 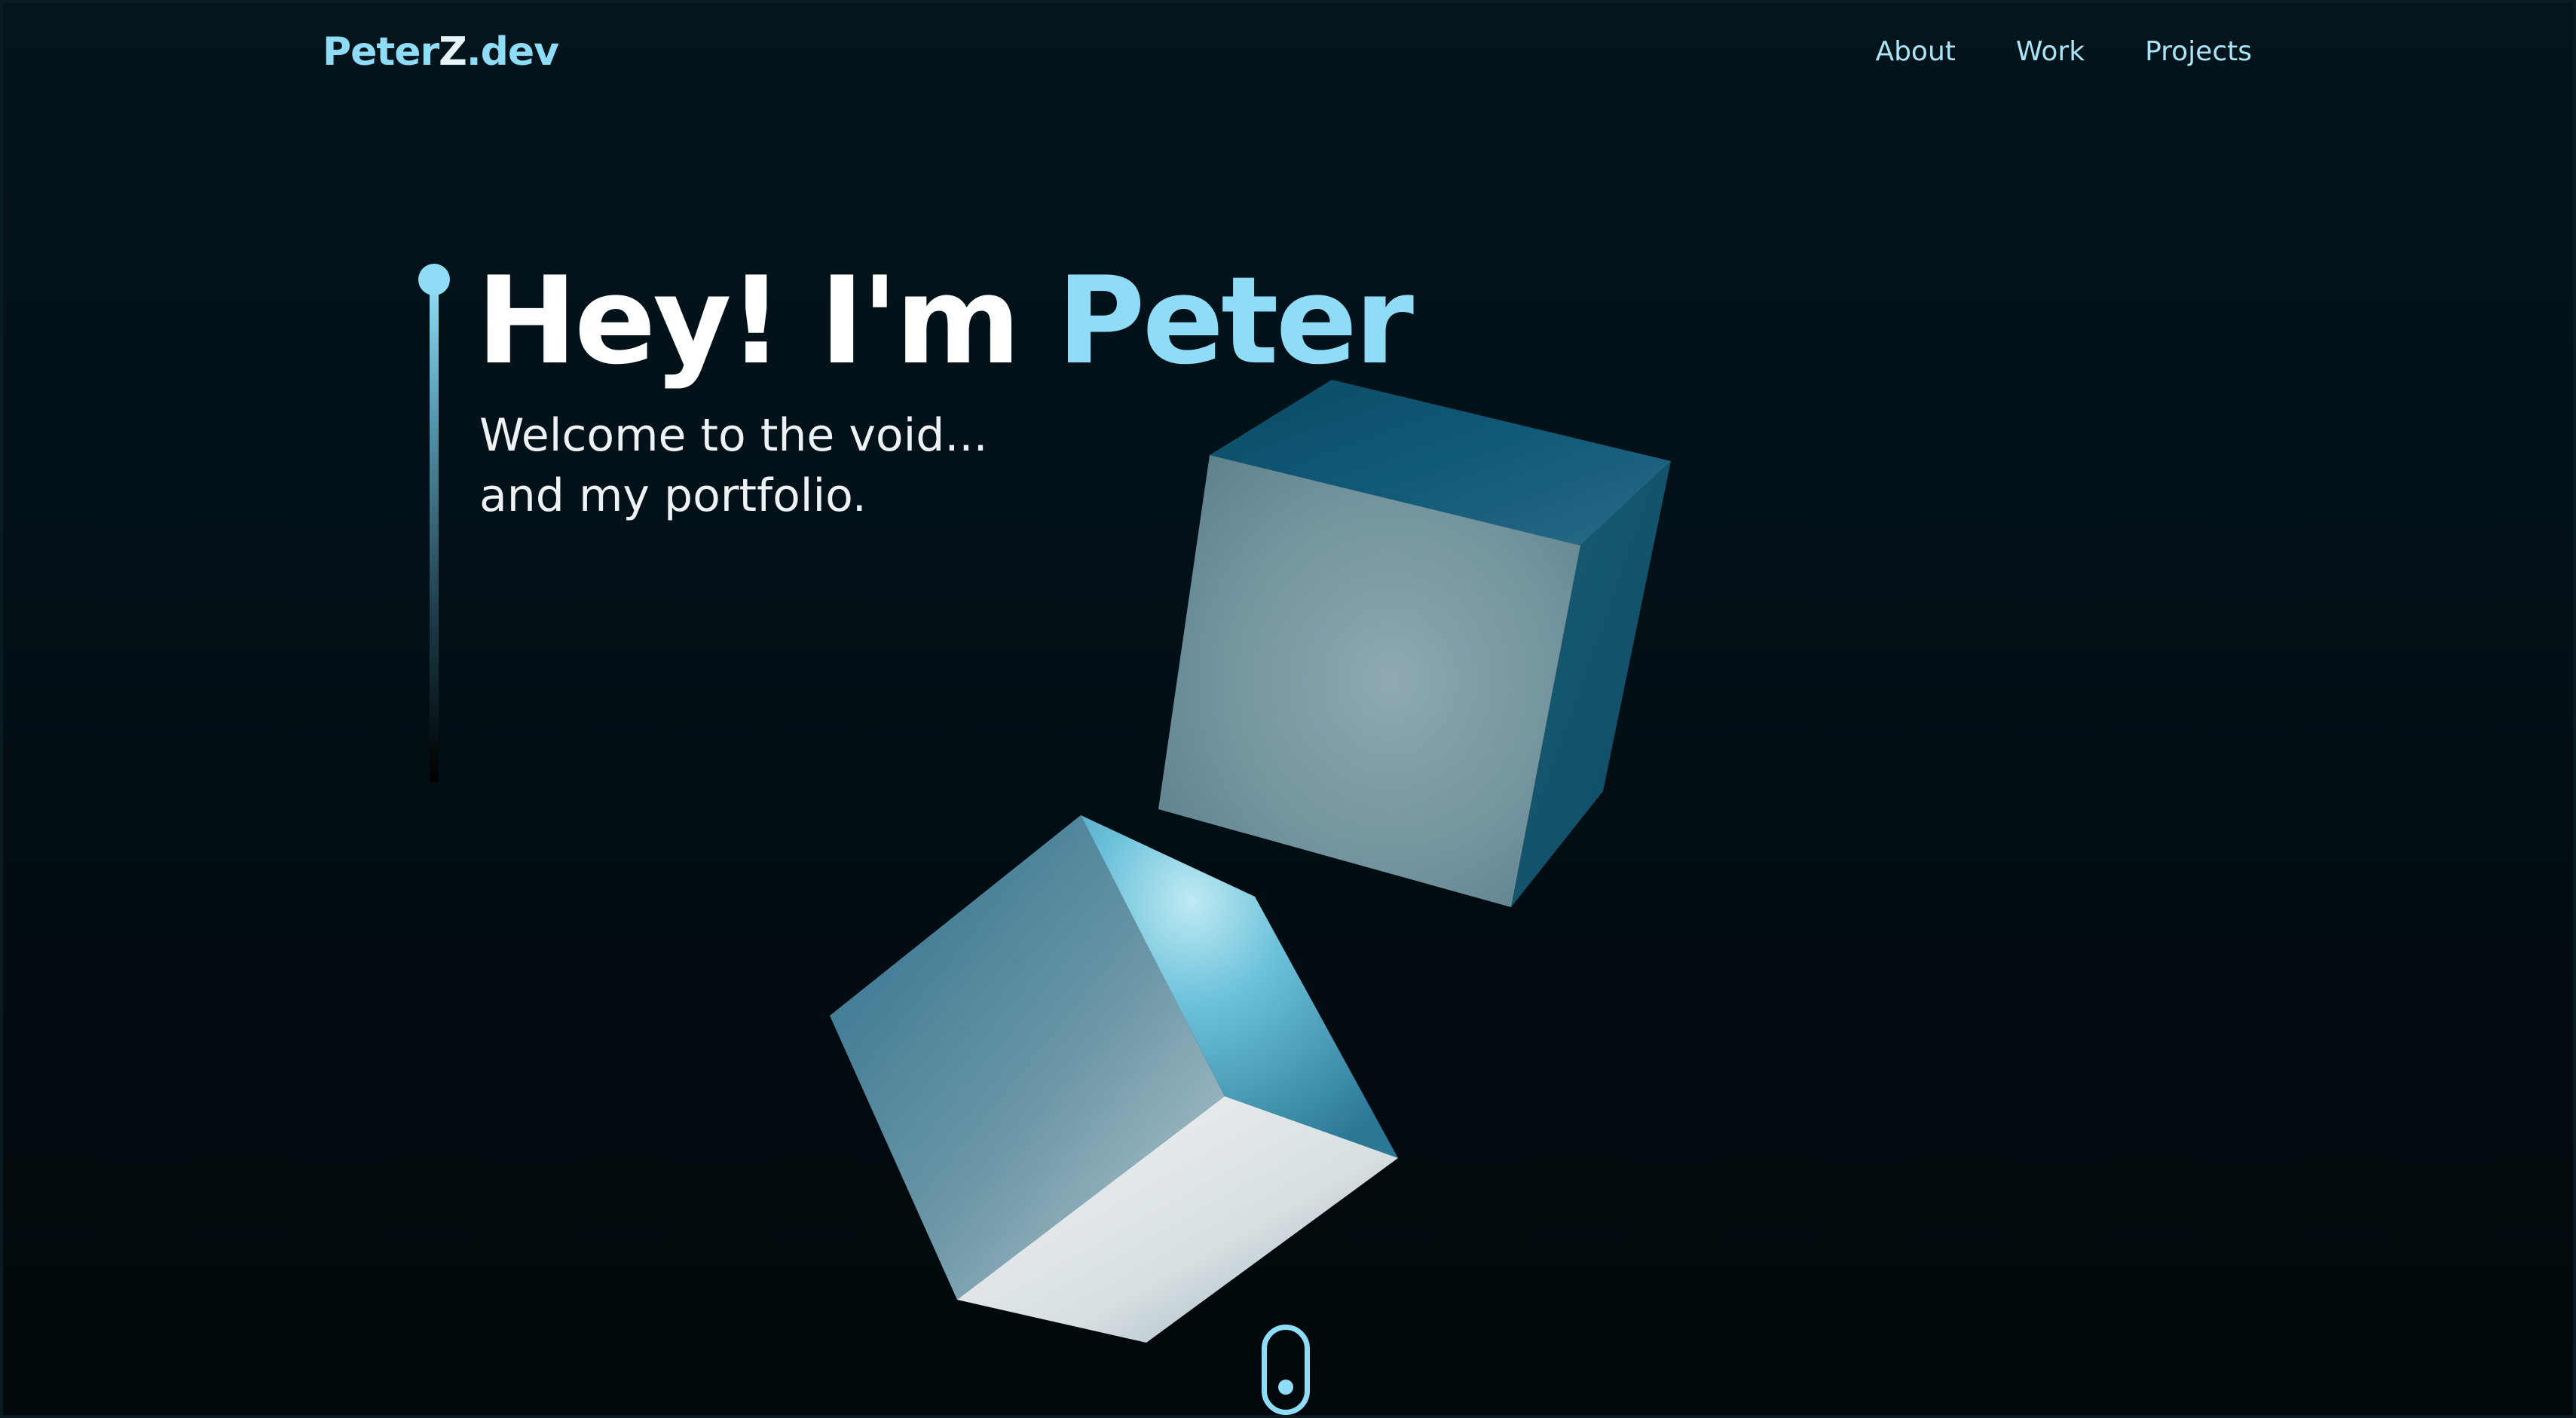 What do you see at coordinates (1414, 643) in the screenshot?
I see `cube-upper-right` at bounding box center [1414, 643].